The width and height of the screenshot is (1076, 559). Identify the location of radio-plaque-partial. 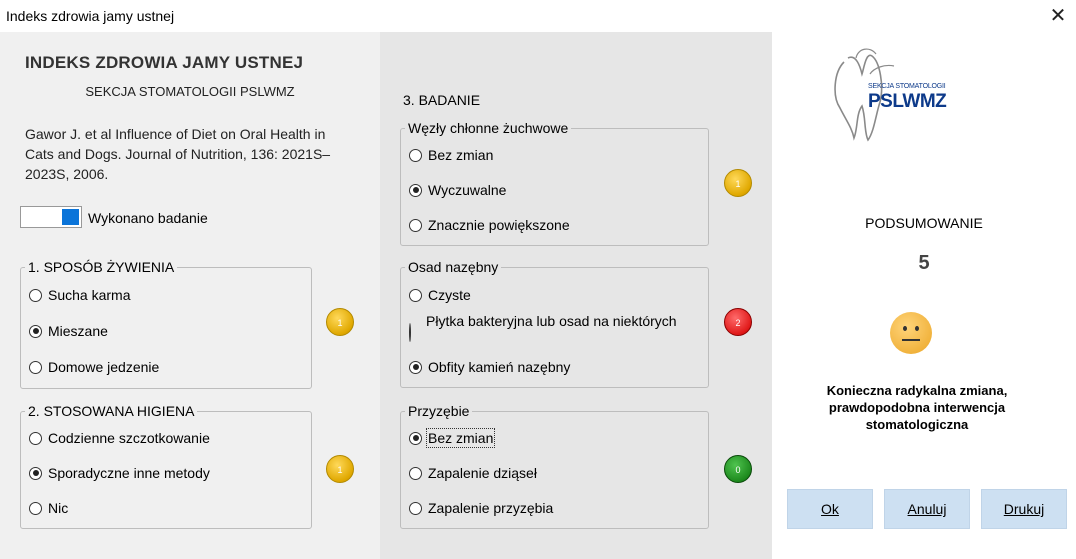
(413, 332).